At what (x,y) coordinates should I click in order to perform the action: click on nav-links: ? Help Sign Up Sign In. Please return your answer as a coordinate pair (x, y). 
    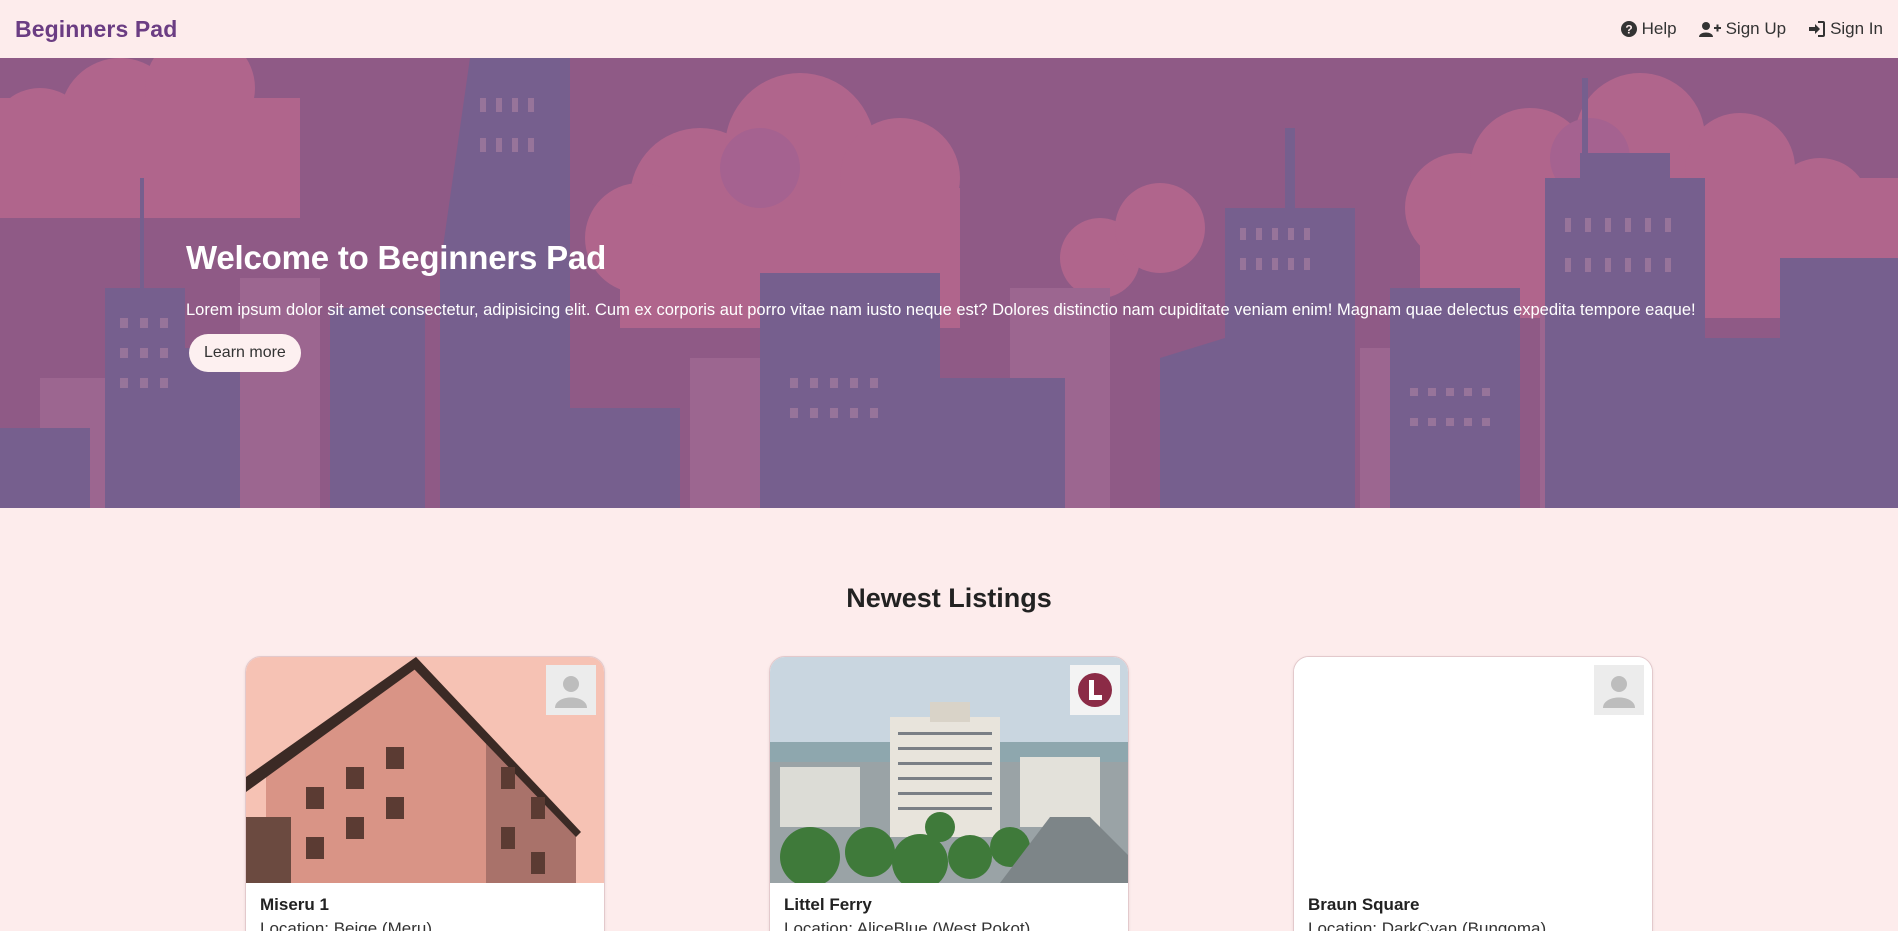
    Looking at the image, I should click on (1751, 29).